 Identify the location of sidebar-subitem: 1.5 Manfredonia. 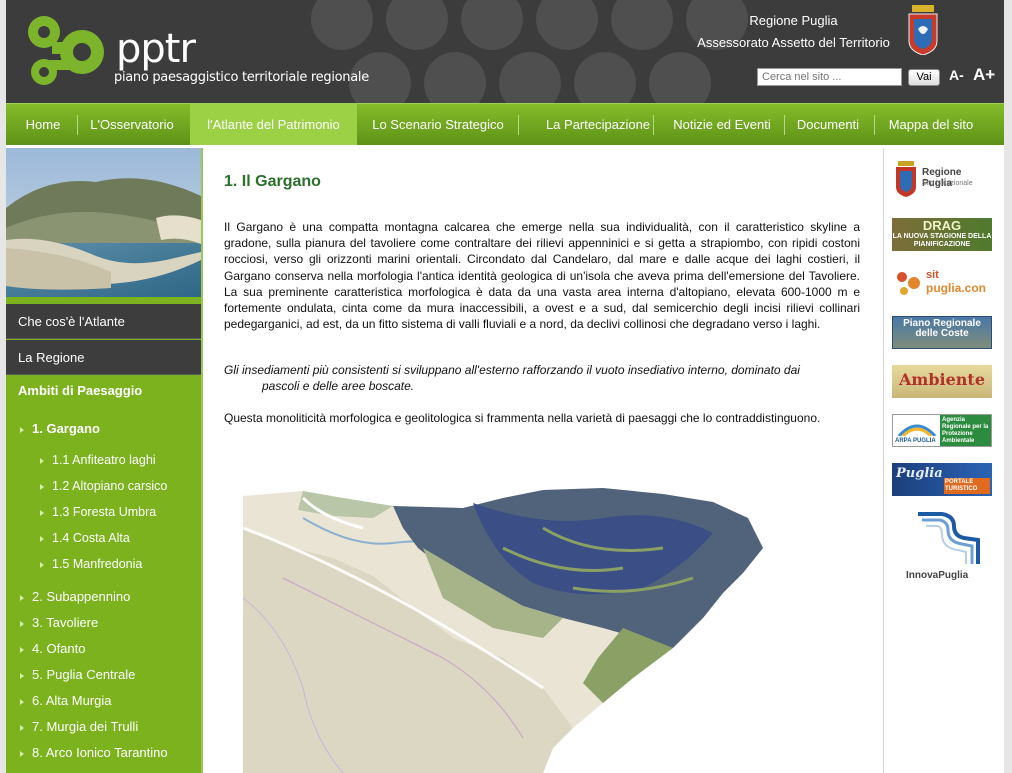
(91, 564).